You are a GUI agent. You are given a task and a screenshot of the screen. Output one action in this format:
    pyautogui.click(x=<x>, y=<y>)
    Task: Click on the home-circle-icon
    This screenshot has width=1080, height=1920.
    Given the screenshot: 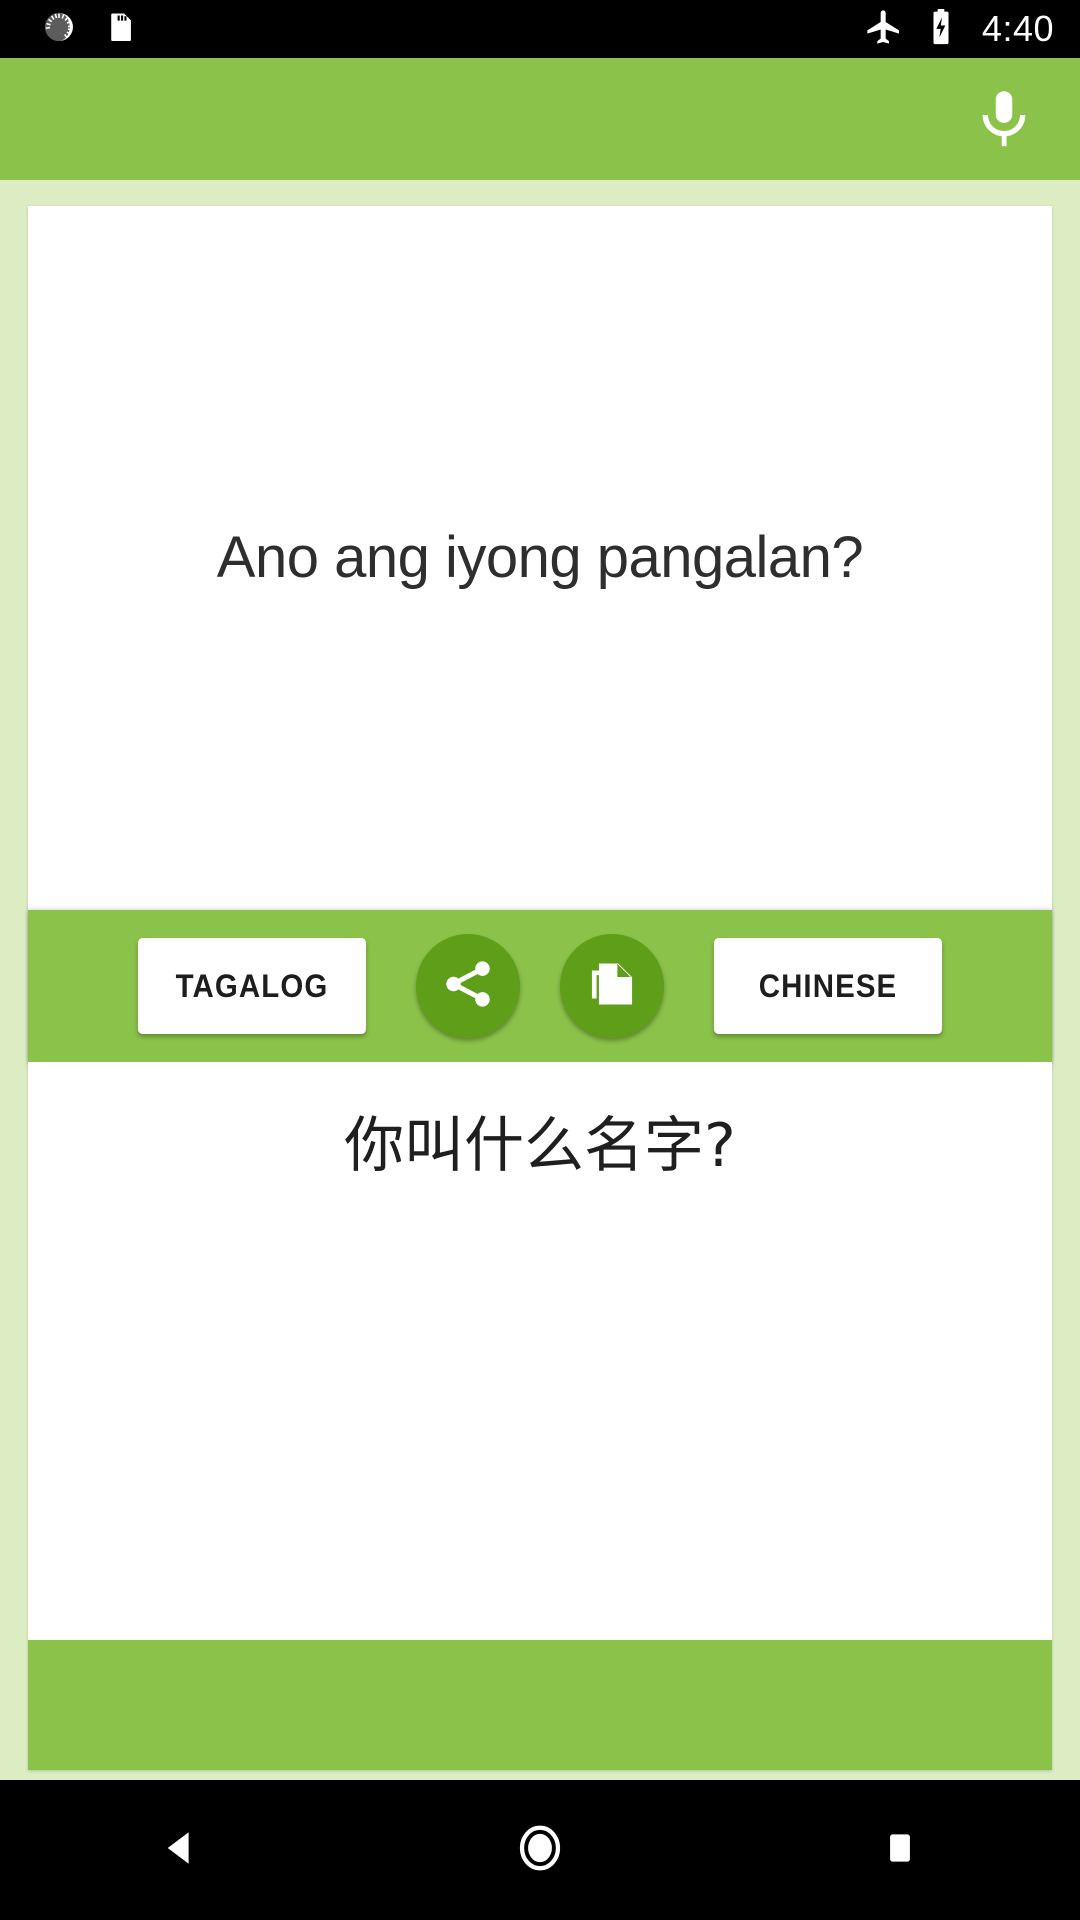 What is the action you would take?
    pyautogui.click(x=540, y=1850)
    